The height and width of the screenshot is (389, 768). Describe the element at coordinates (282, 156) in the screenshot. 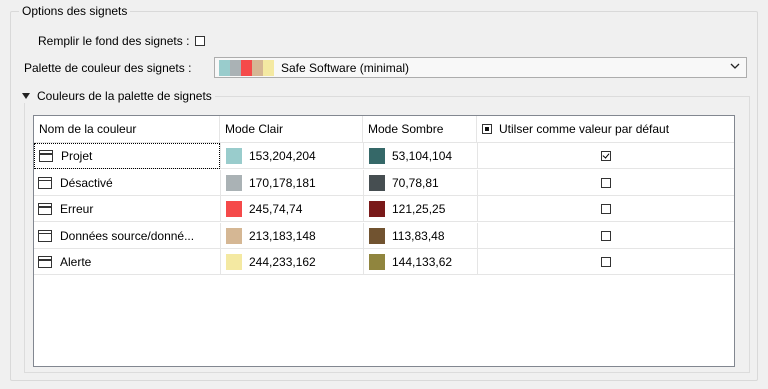

I see `light-color-value: 153,204,204` at that location.